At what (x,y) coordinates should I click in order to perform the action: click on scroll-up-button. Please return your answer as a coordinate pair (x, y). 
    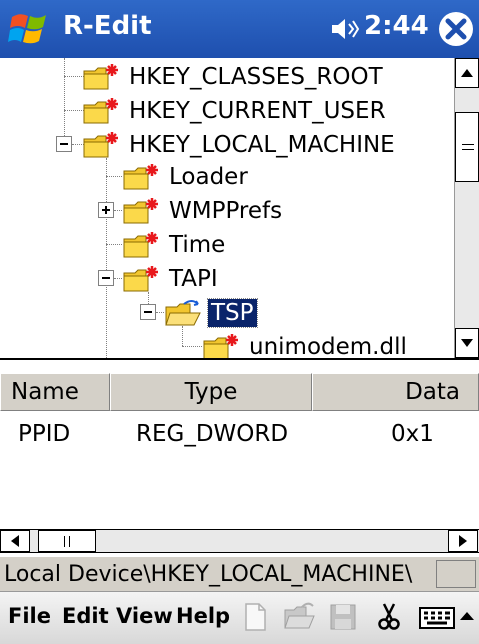
    Looking at the image, I should click on (467, 73).